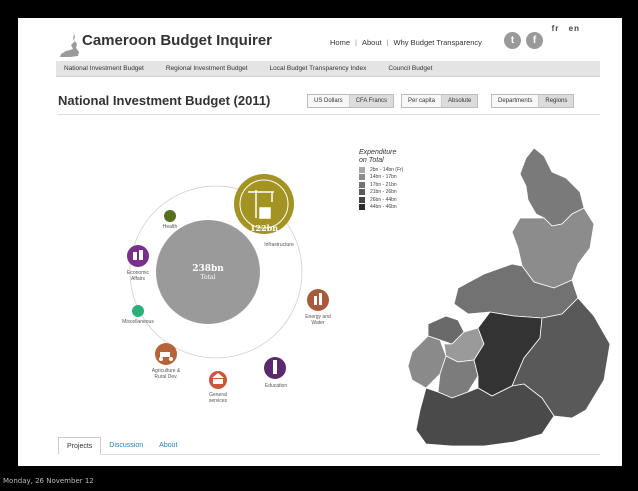 The height and width of the screenshot is (491, 638). What do you see at coordinates (138, 276) in the screenshot?
I see `economic-affairs-label: Economic Affairs` at bounding box center [138, 276].